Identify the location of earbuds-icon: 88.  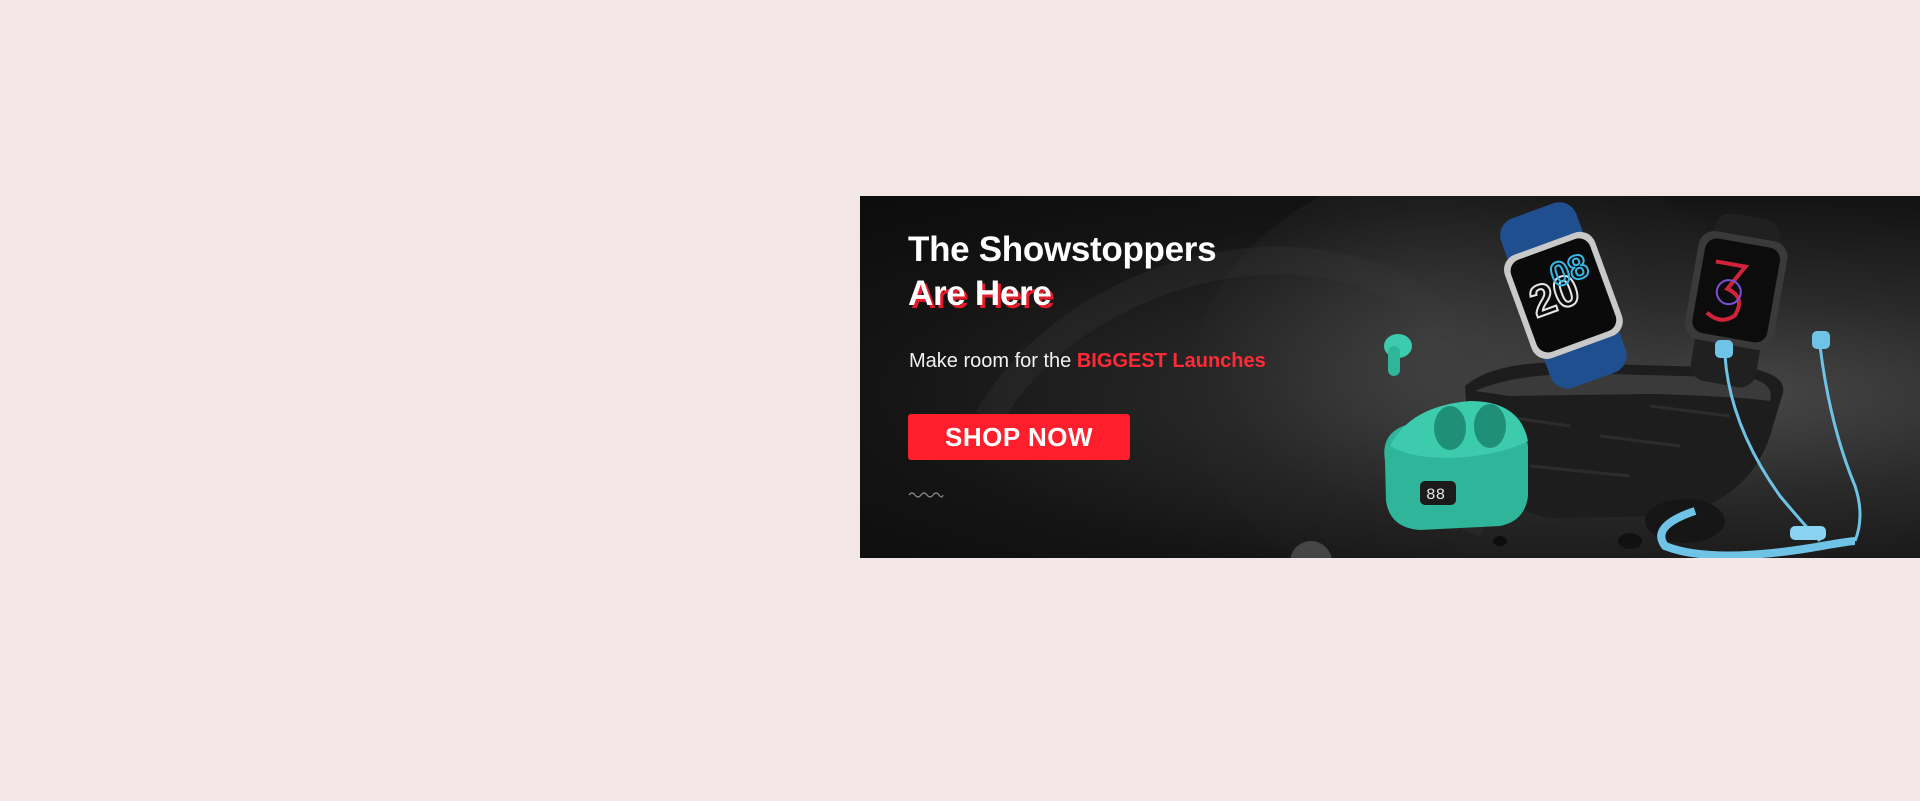
(1456, 432).